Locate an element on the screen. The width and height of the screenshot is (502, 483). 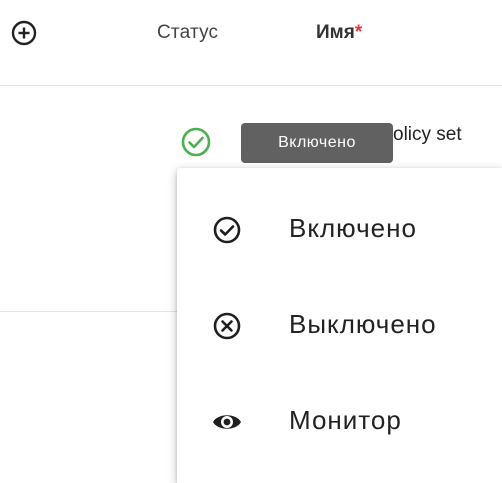
check-circle-outline-icon is located at coordinates (227, 230).